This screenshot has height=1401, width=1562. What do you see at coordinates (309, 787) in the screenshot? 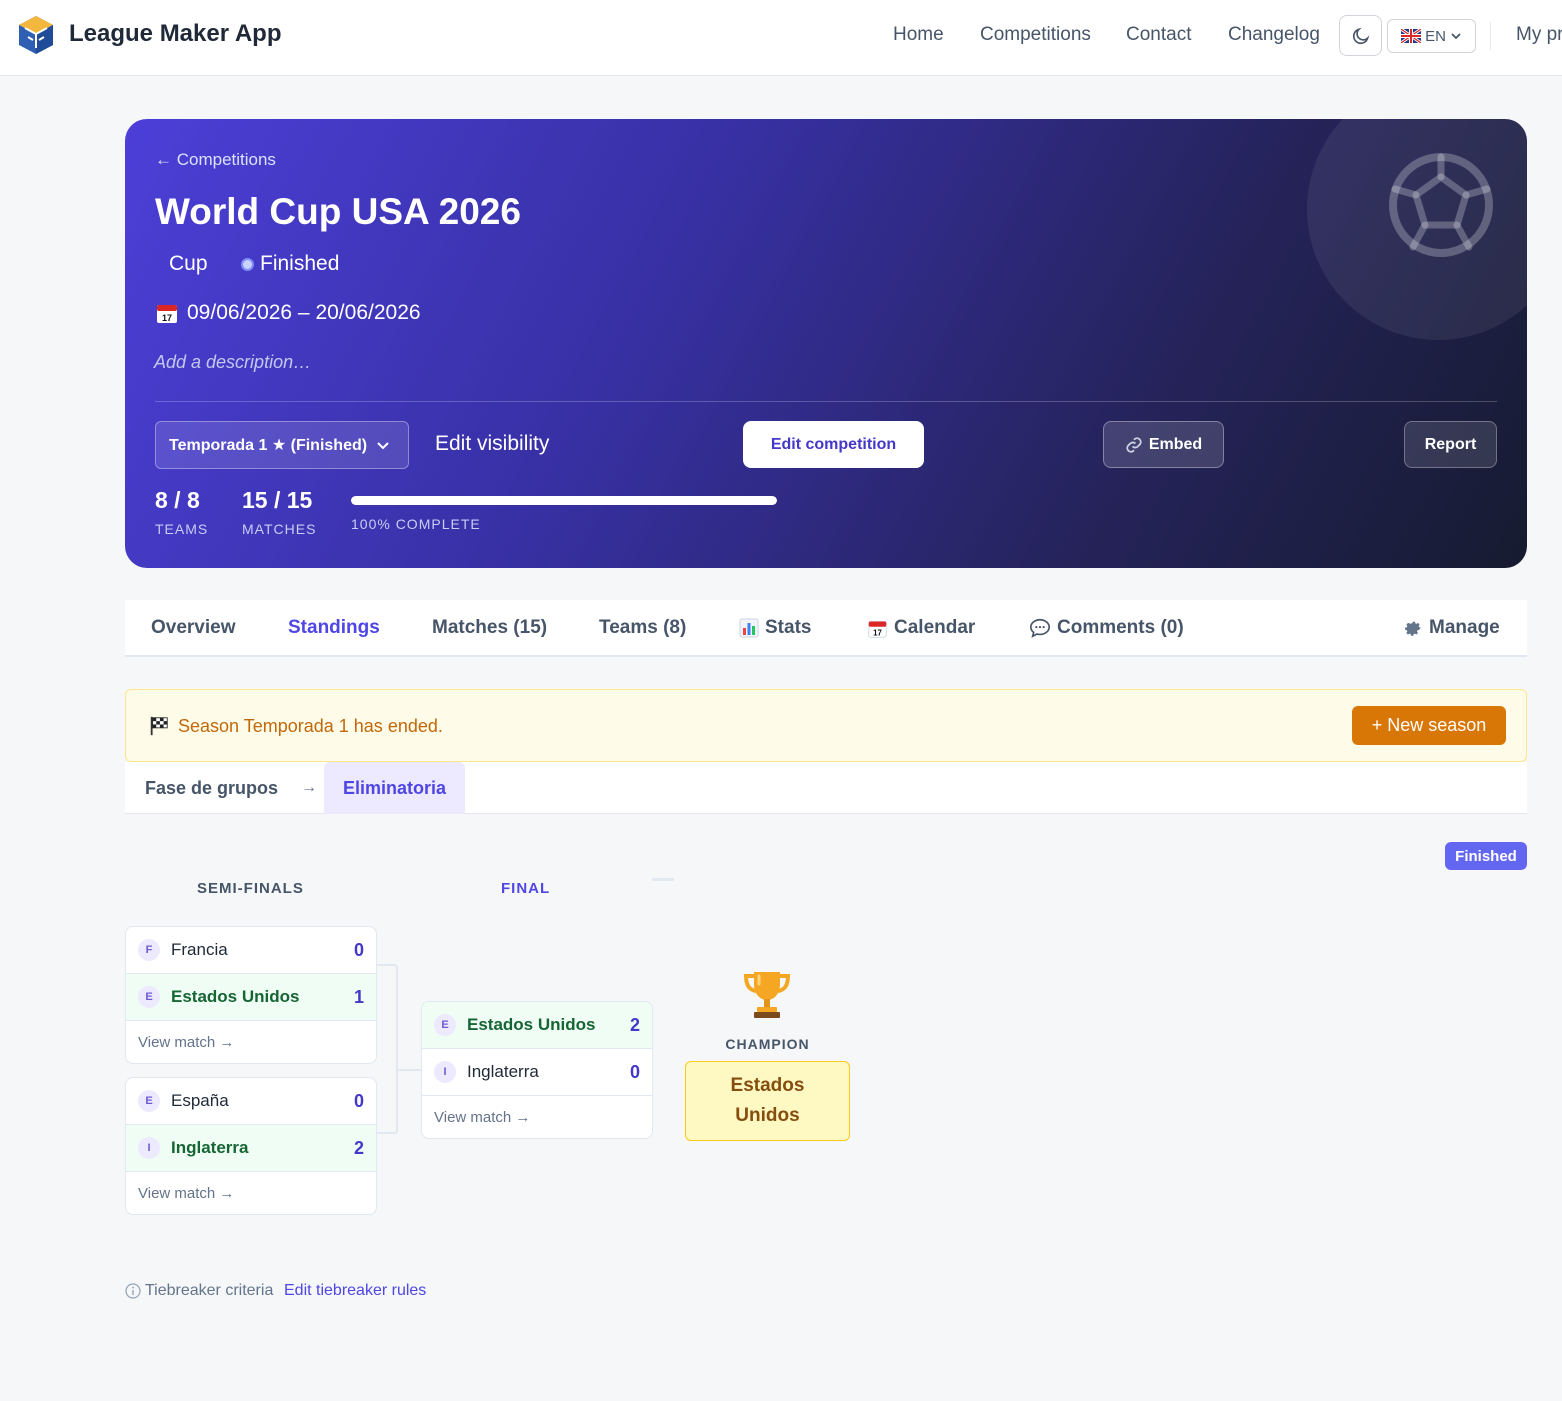
I see `phase-arrow: →` at bounding box center [309, 787].